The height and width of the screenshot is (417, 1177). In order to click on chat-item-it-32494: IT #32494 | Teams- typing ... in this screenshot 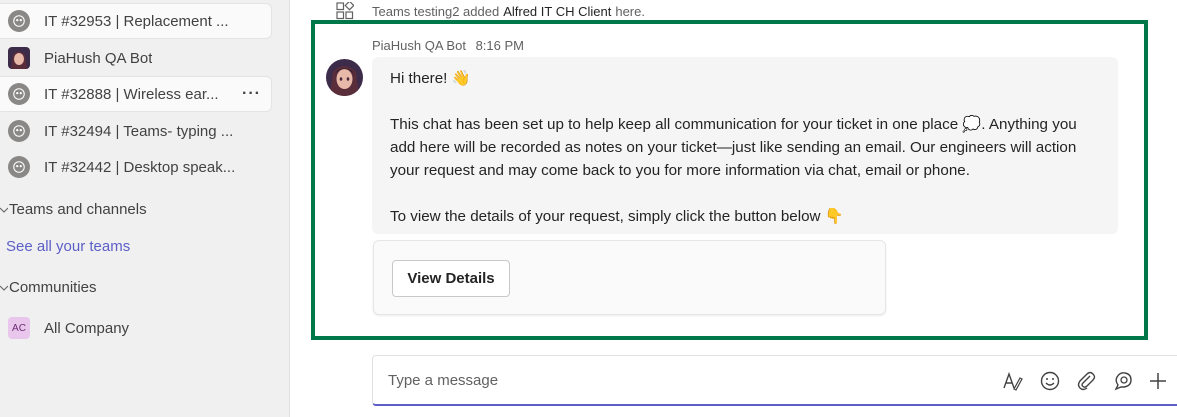, I will do `click(136, 131)`.